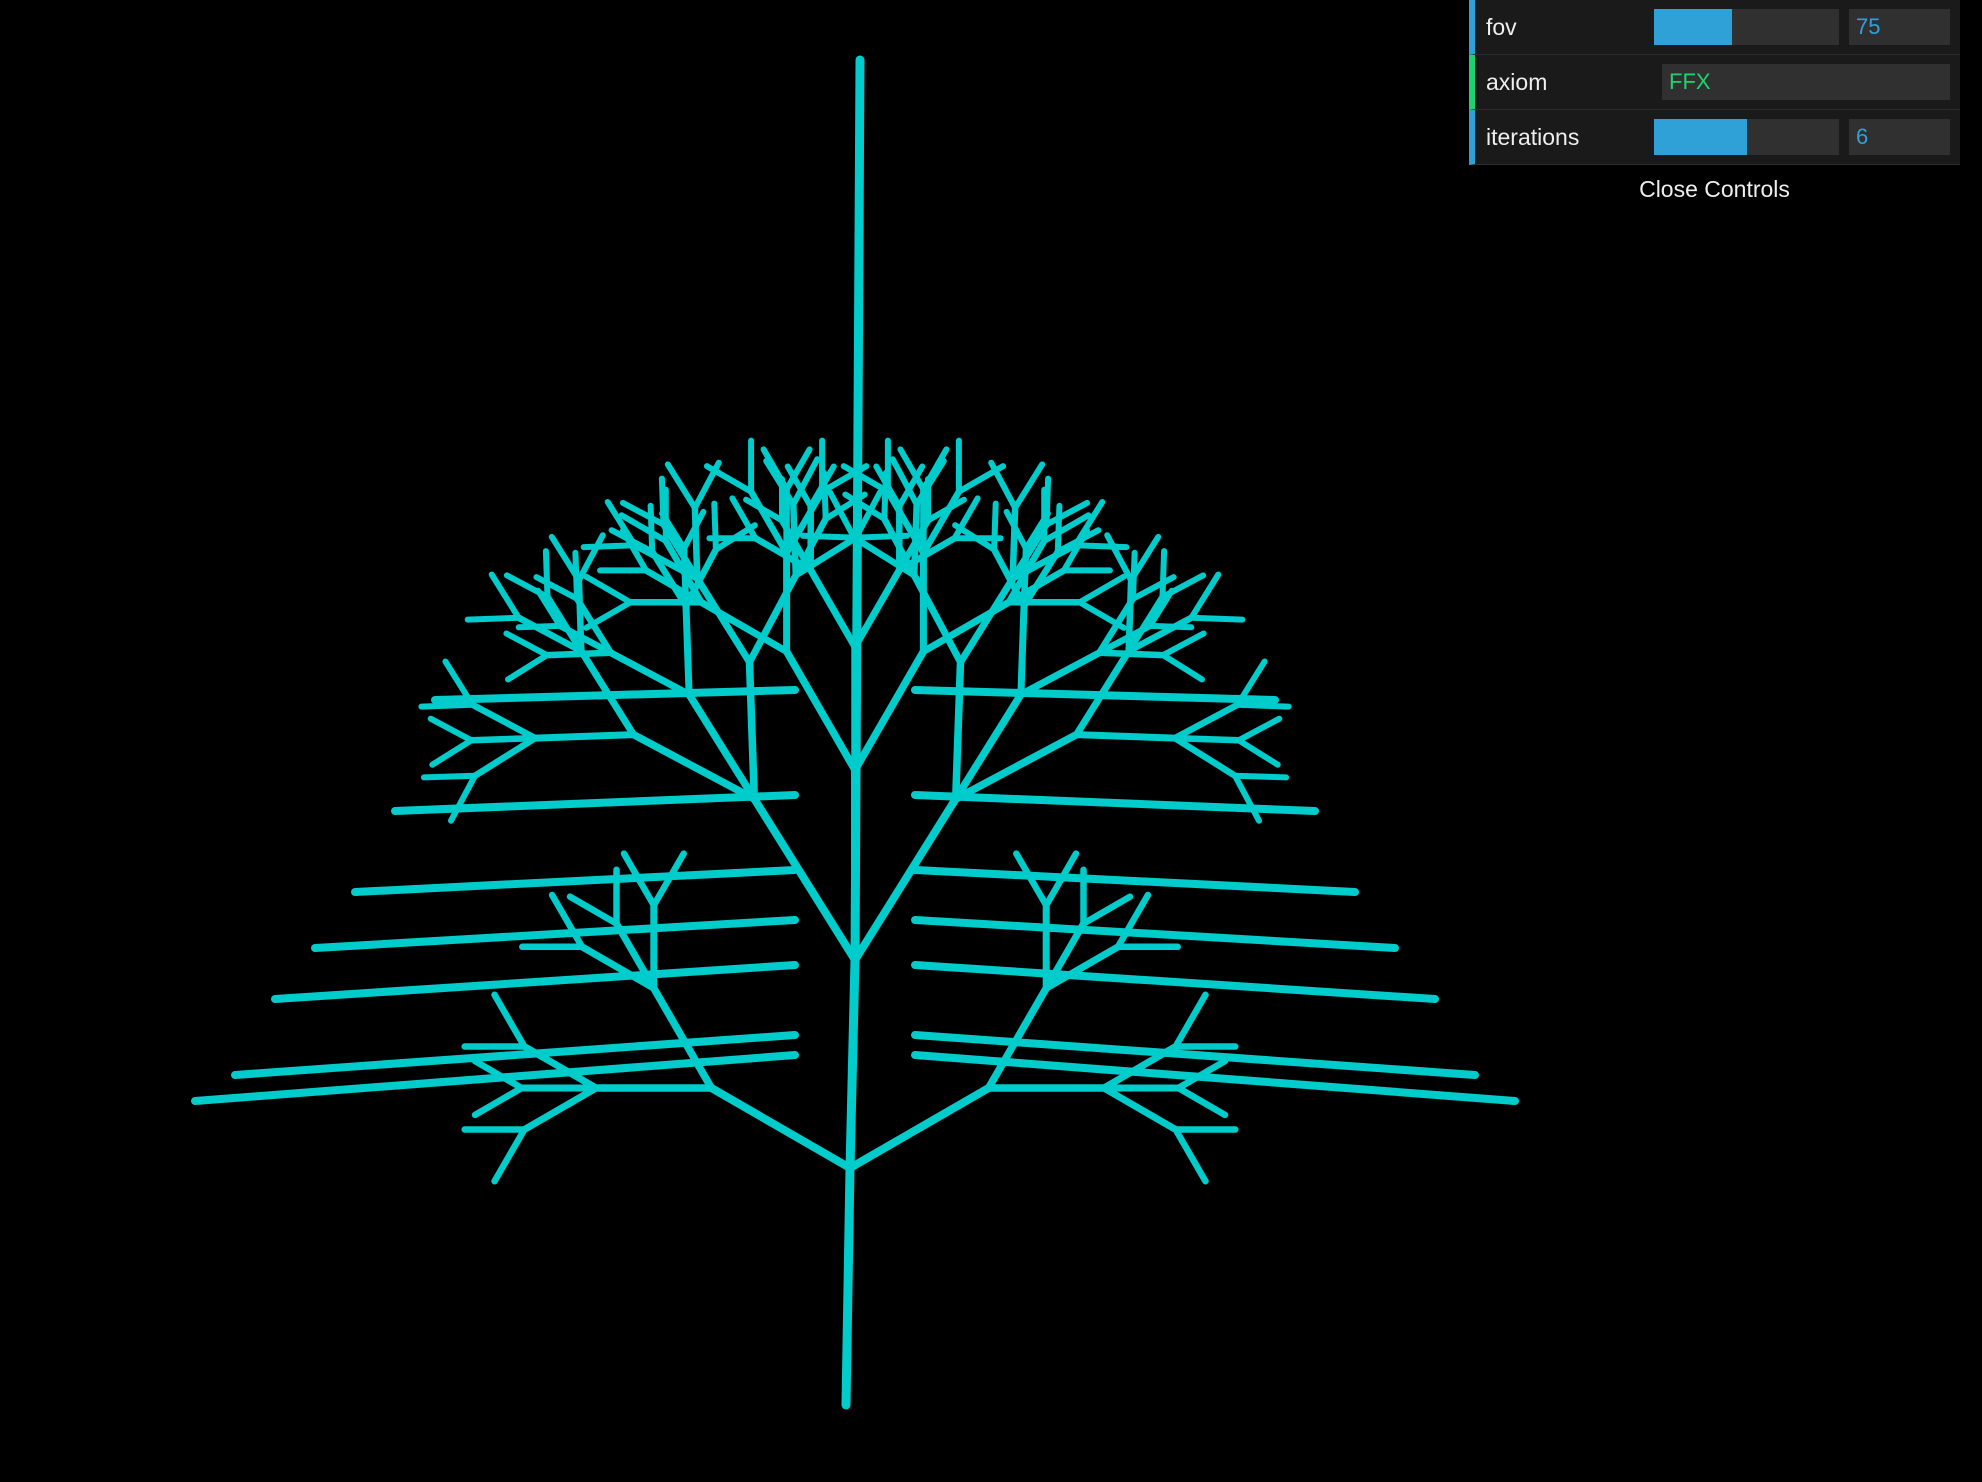 This screenshot has height=1482, width=1982. I want to click on controls-panel: fov axiom iterations Close Controls, so click(1714, 107).